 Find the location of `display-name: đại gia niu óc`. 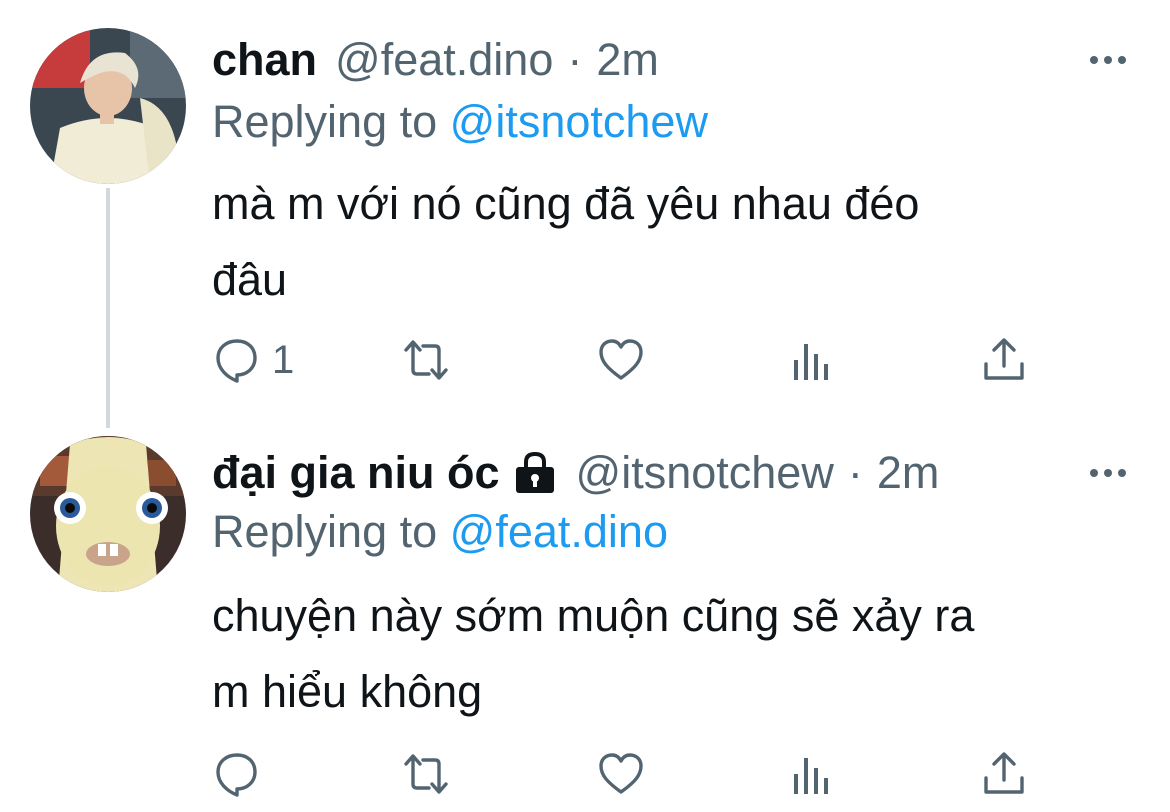

display-name: đại gia niu óc is located at coordinates (356, 473).